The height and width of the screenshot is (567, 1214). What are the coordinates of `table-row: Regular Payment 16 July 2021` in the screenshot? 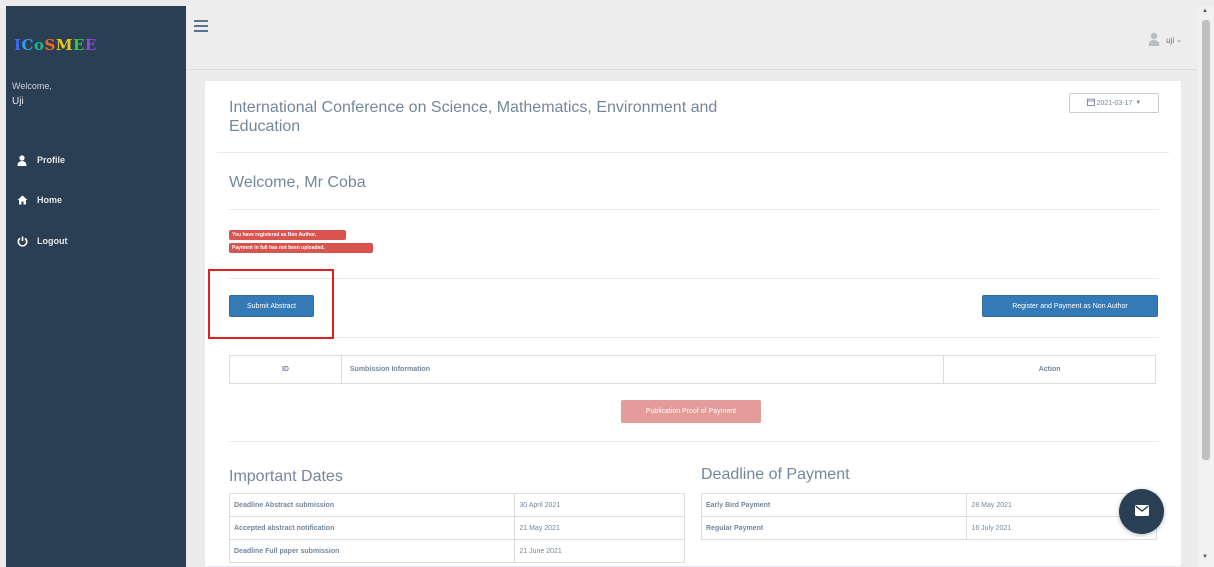 It's located at (928, 528).